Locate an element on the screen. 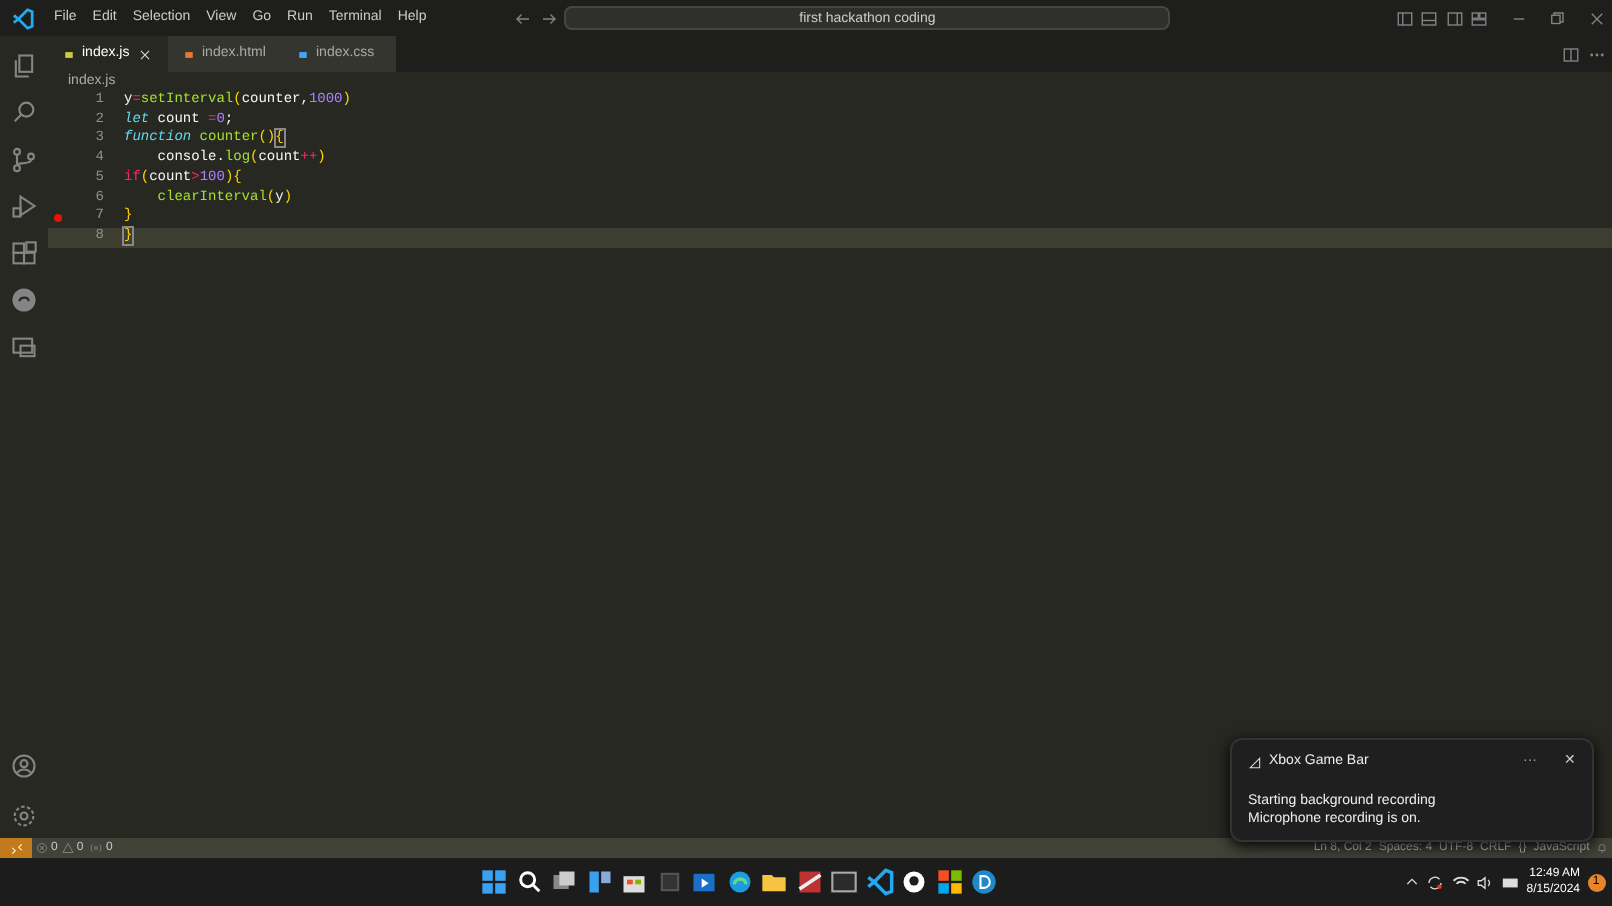 The image size is (1612, 906). files-icon is located at coordinates (24, 65).